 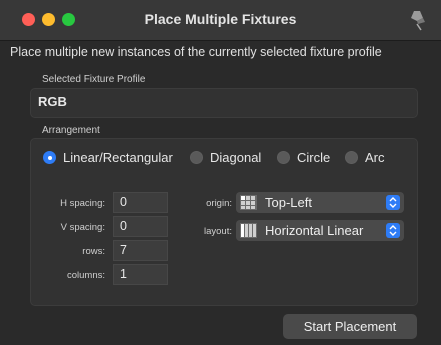 What do you see at coordinates (375, 157) in the screenshot?
I see `radio-label: Arc` at bounding box center [375, 157].